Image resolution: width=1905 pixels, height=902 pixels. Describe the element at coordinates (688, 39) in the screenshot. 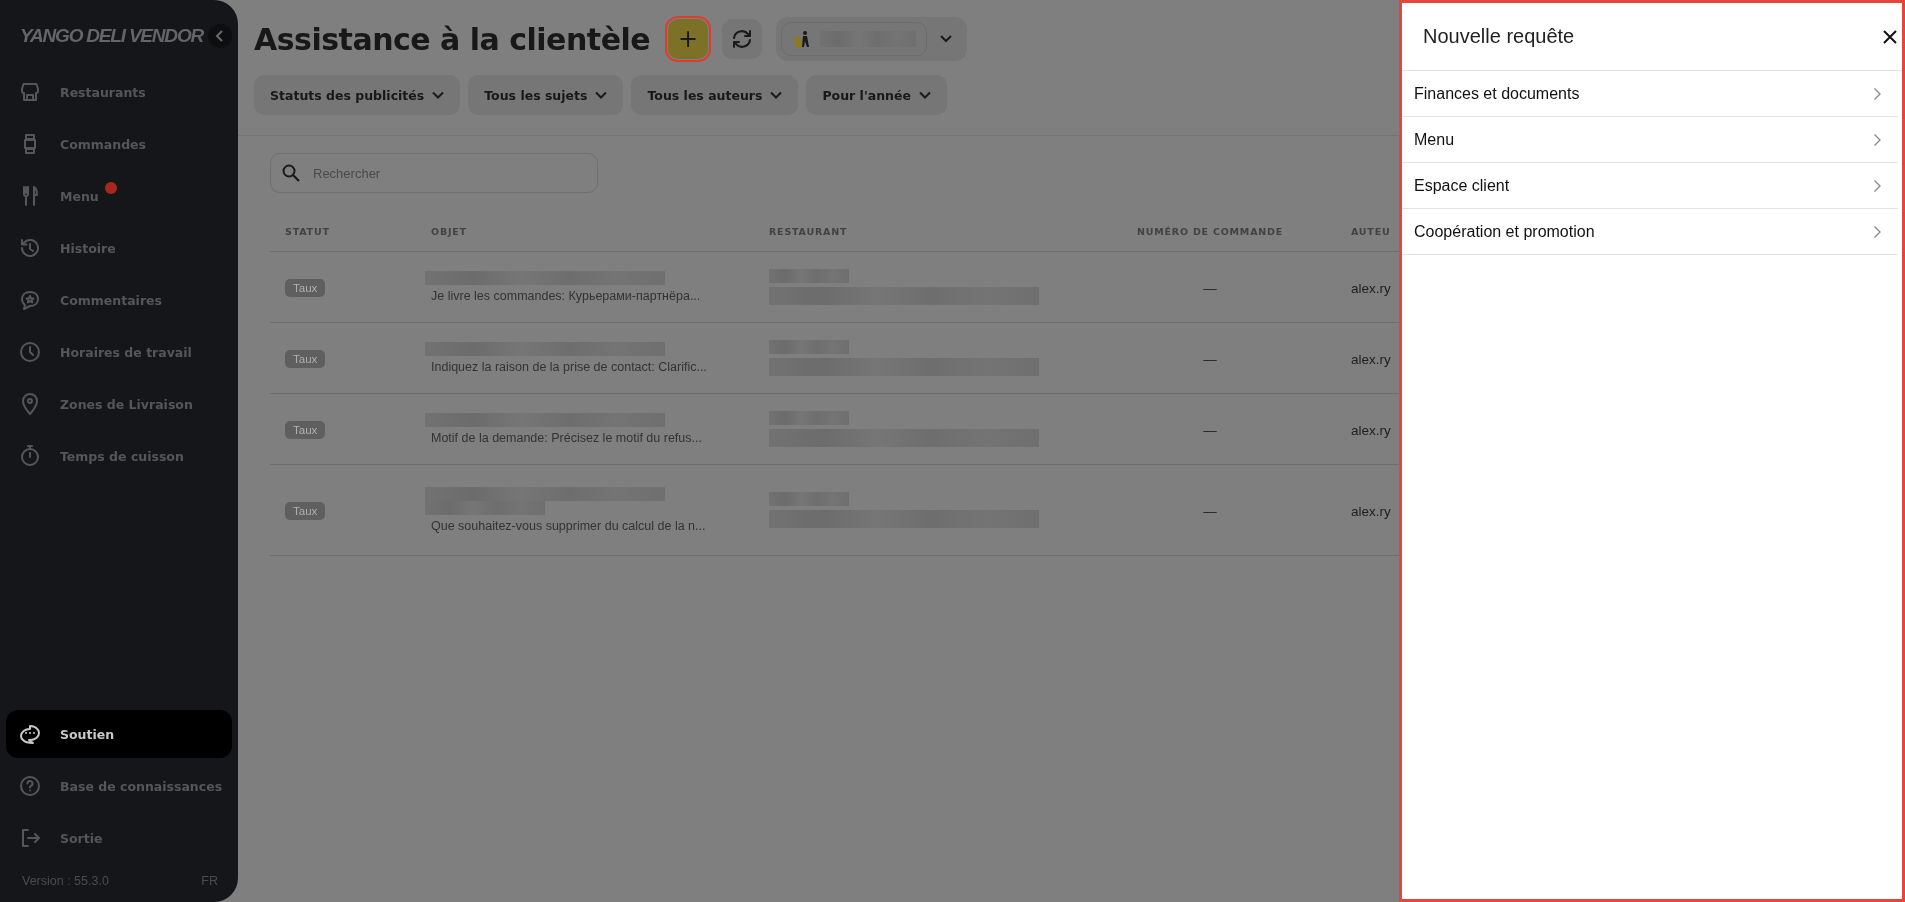

I see `add-button: +` at that location.